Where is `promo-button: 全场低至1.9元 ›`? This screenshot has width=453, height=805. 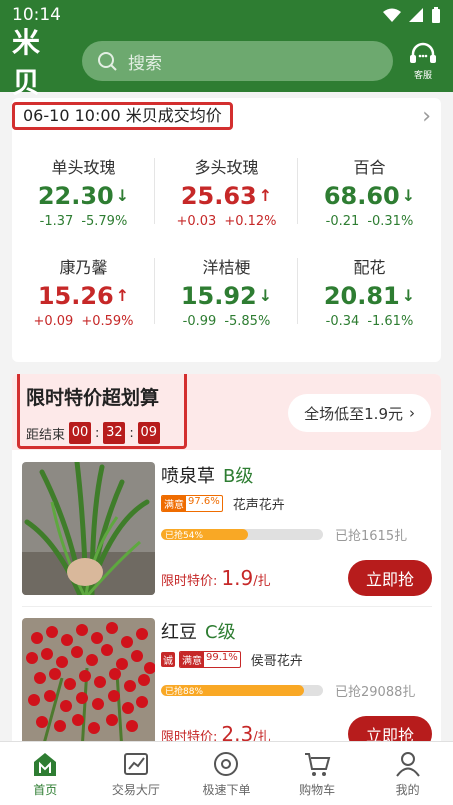
promo-button: 全场低至1.9元 › is located at coordinates (359, 413).